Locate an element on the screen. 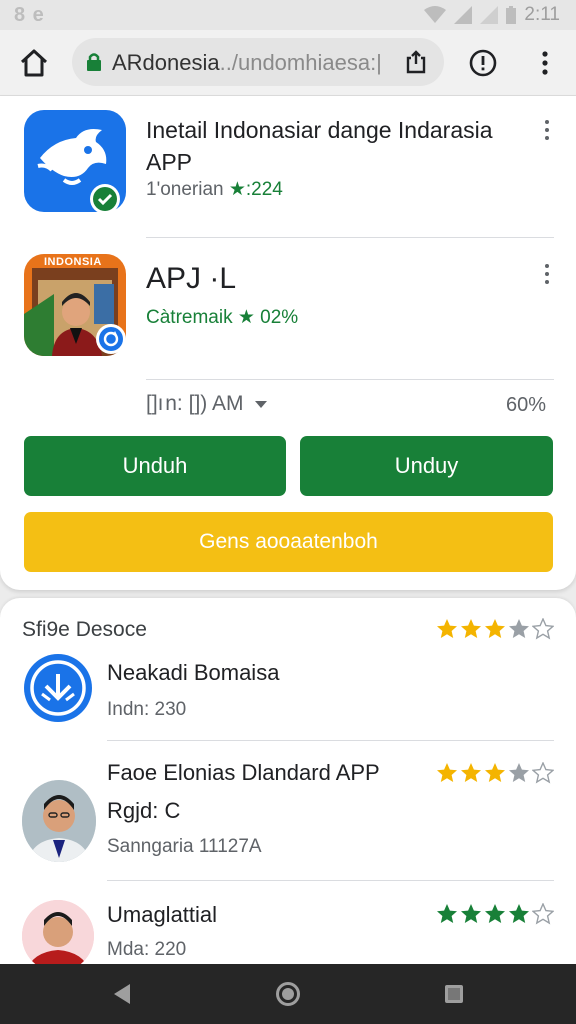 This screenshot has width=576, height=1024. recents-icon is located at coordinates (454, 994).